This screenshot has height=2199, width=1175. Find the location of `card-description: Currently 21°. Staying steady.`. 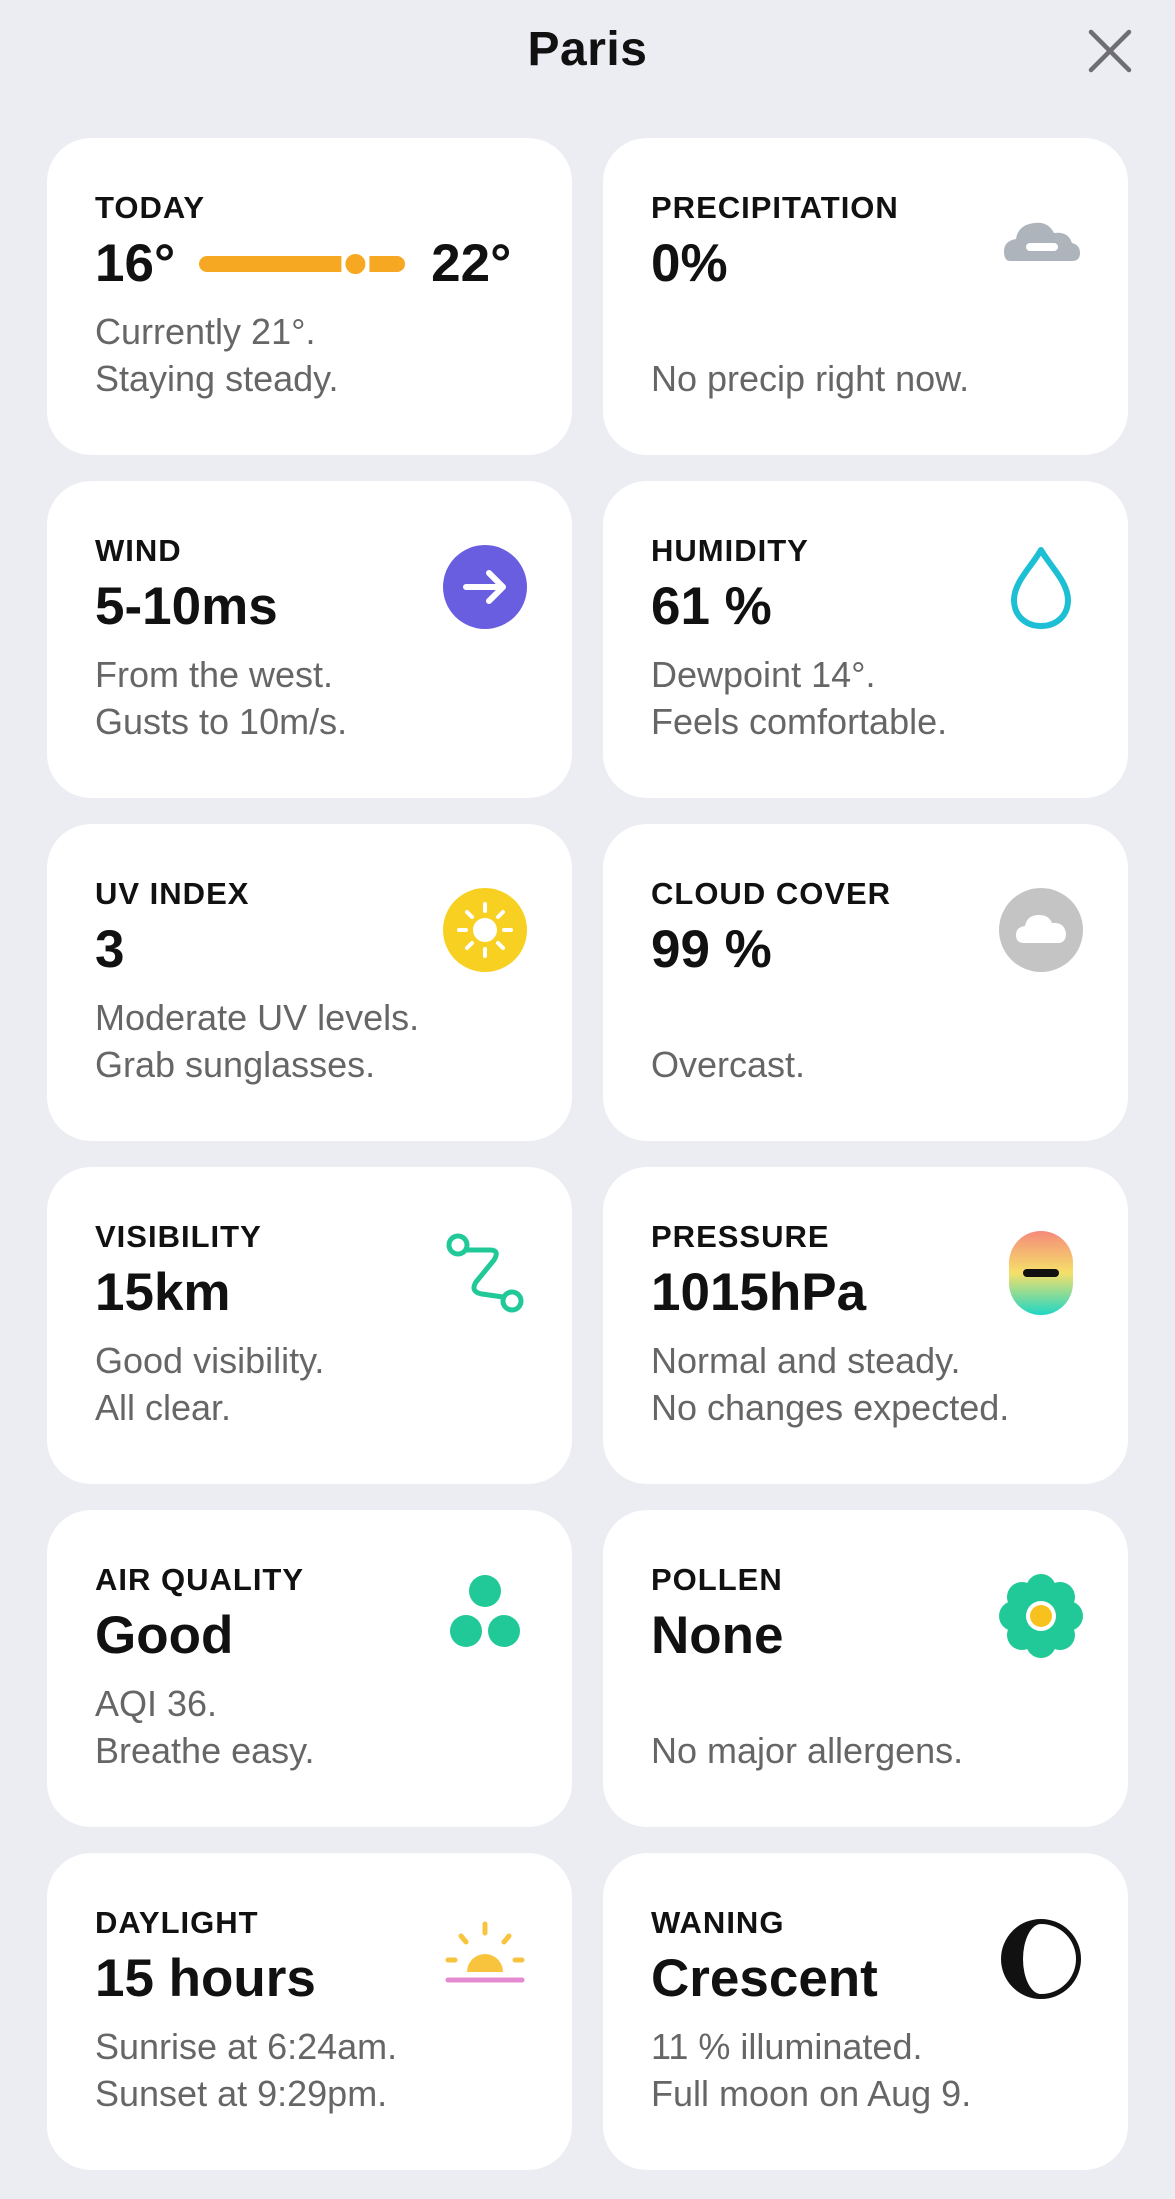

card-description: Currently 21°. Staying steady. is located at coordinates (217, 355).